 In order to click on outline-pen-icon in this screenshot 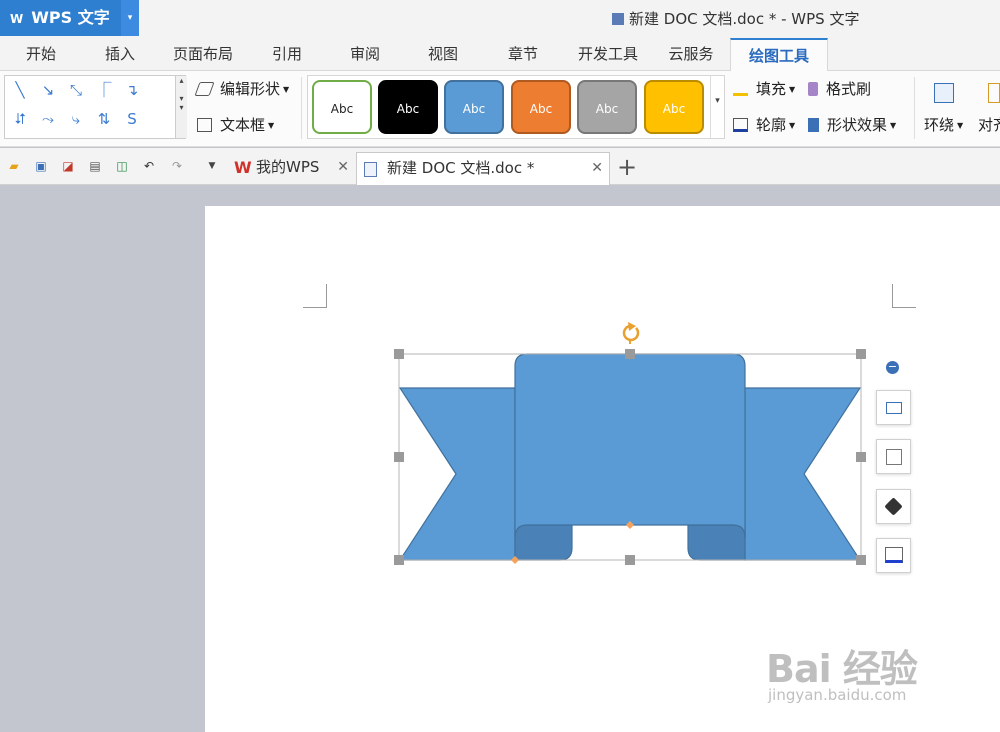, I will do `click(893, 555)`.